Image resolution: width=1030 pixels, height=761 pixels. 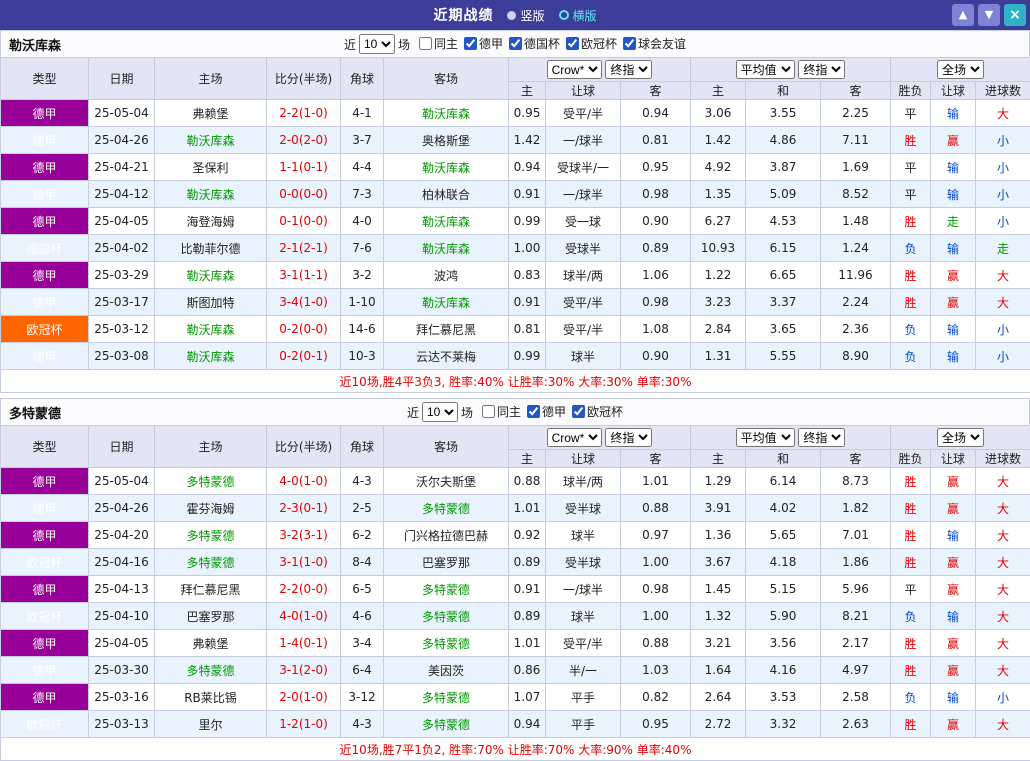 I want to click on avg-odds-home: 1.32, so click(x=718, y=616).